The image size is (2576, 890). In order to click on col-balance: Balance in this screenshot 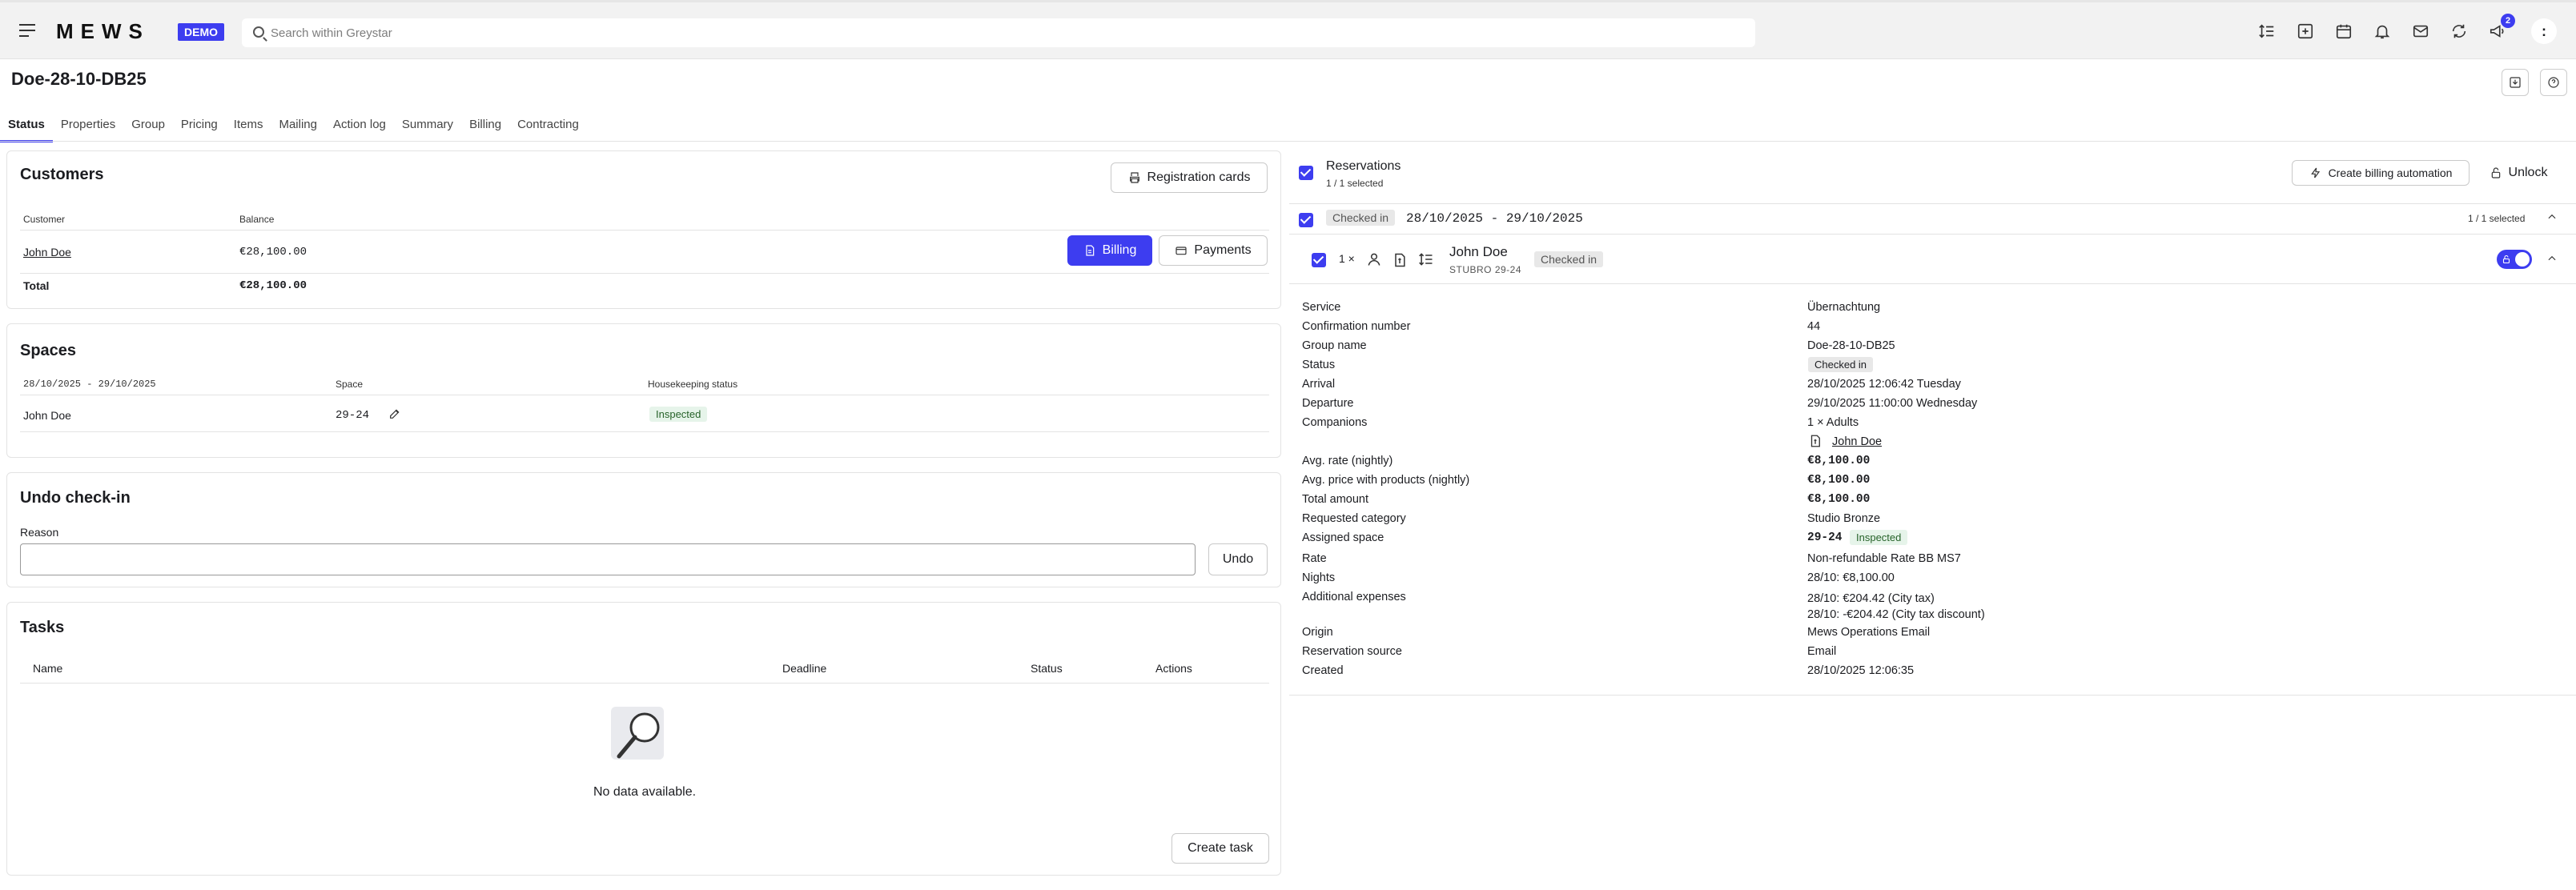, I will do `click(257, 219)`.